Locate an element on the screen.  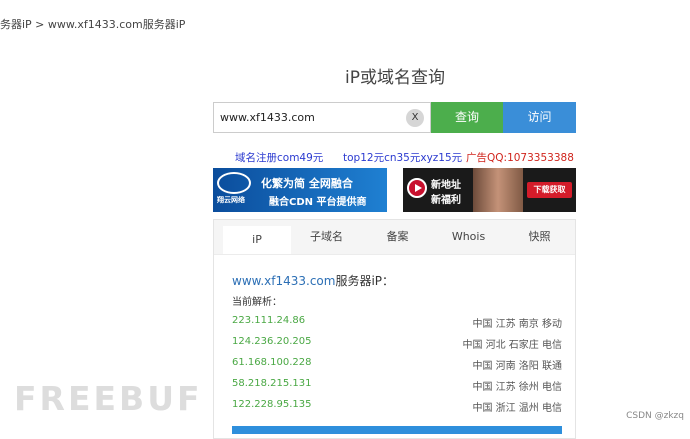
search-input-wrapper: X is located at coordinates (322, 117).